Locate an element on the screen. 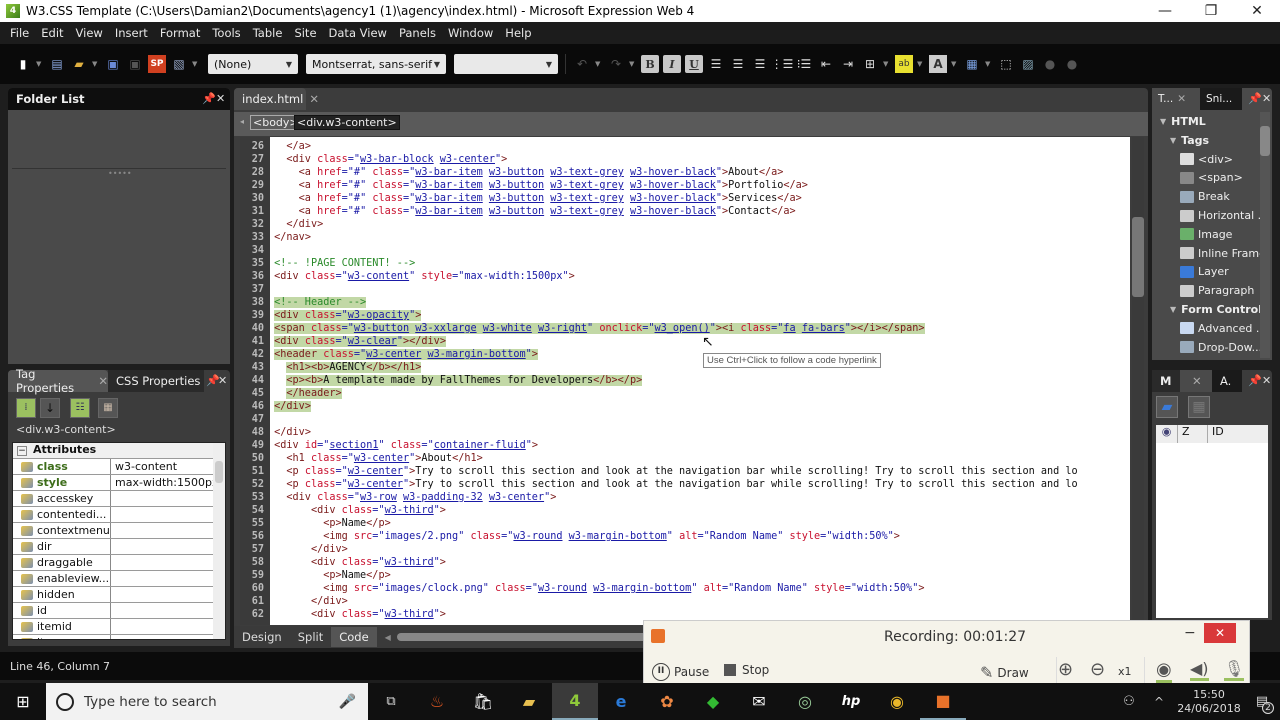 The width and height of the screenshot is (1280, 720). tab-index-html: index.html ✕ is located at coordinates (276, 99).